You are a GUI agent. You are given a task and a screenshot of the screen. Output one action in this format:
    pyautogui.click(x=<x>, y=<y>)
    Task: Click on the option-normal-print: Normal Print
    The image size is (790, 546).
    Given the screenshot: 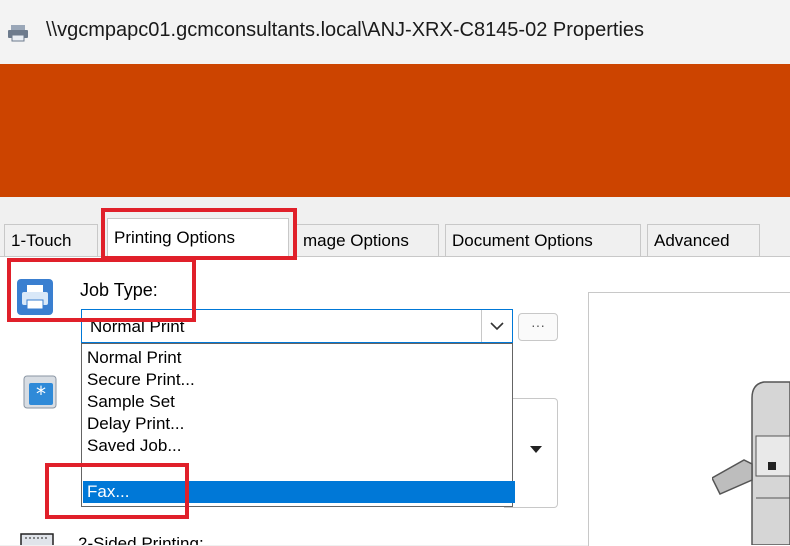 What is the action you would take?
    pyautogui.click(x=134, y=358)
    